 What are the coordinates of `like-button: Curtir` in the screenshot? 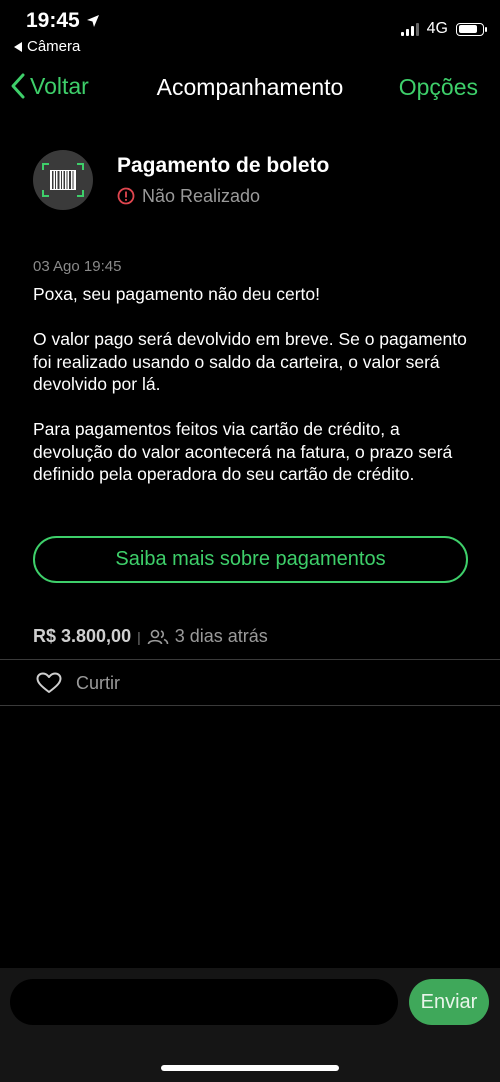 It's located at (78, 683).